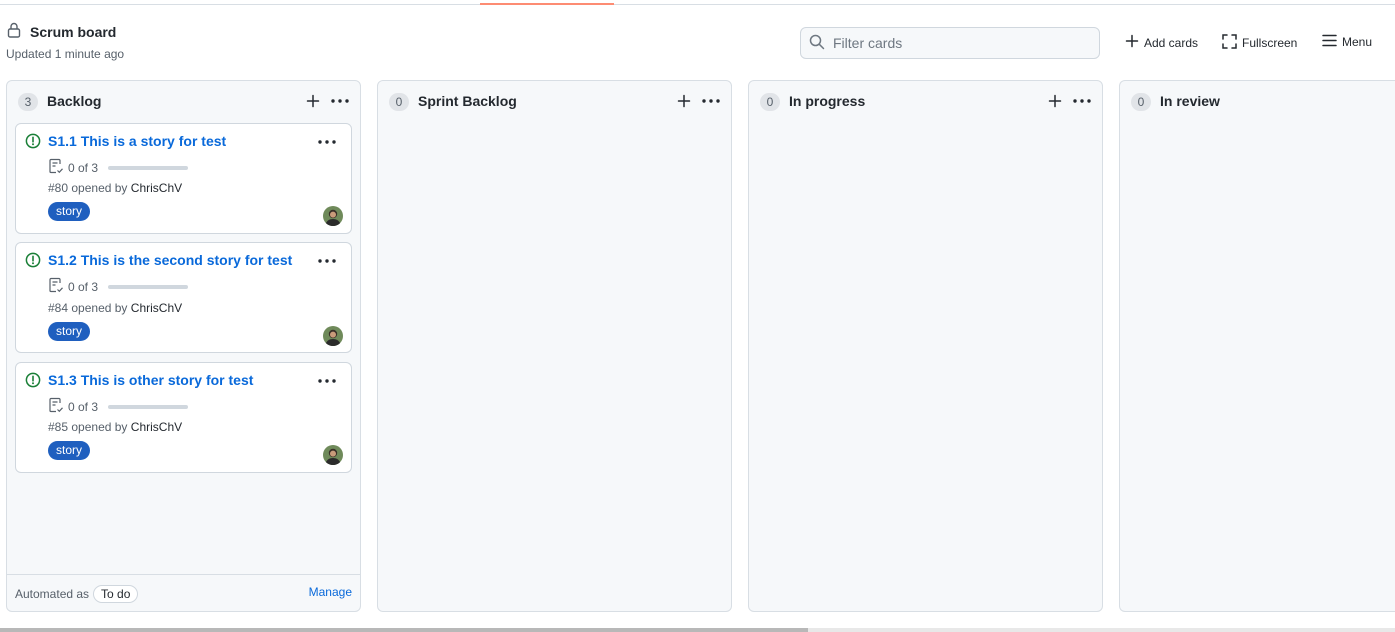 The width and height of the screenshot is (1395, 632). I want to click on column-count: 3, so click(28, 102).